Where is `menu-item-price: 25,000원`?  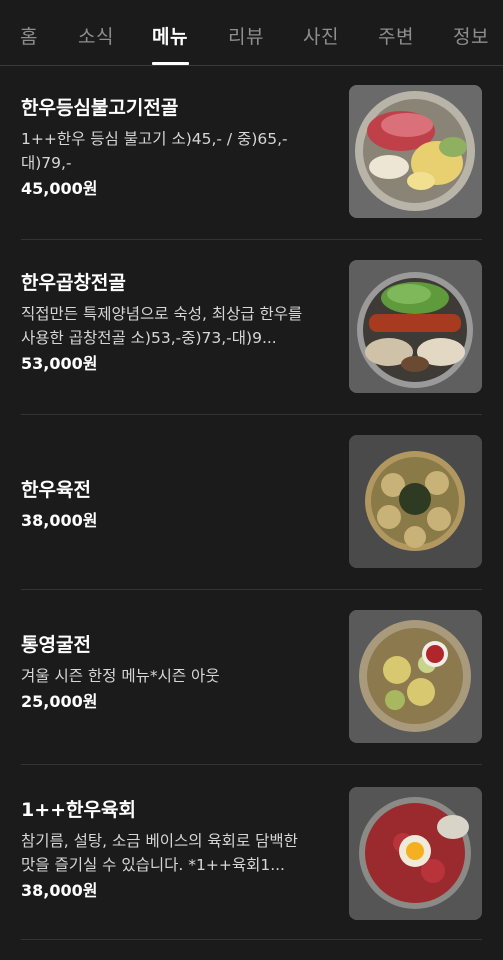 menu-item-price: 25,000원 is located at coordinates (59, 701).